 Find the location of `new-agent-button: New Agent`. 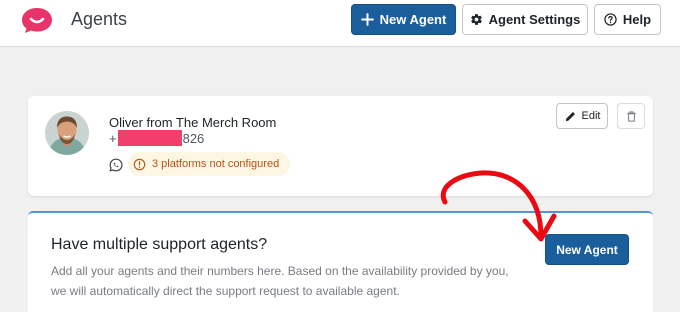

new-agent-button: New Agent is located at coordinates (403, 19).